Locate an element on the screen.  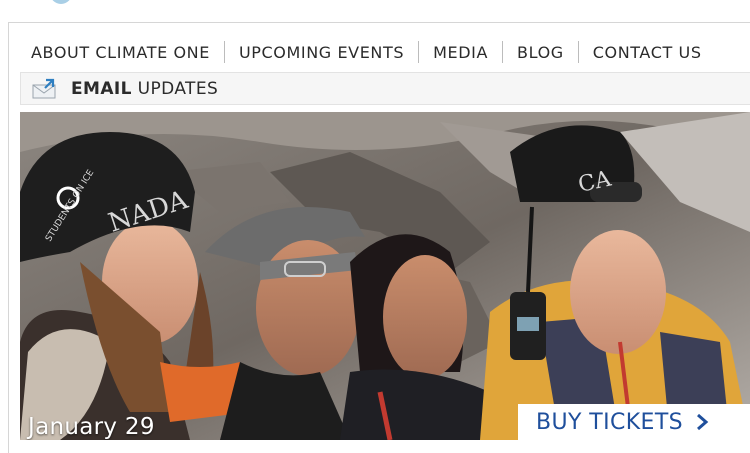
logo-fragment is located at coordinates (61, 2).